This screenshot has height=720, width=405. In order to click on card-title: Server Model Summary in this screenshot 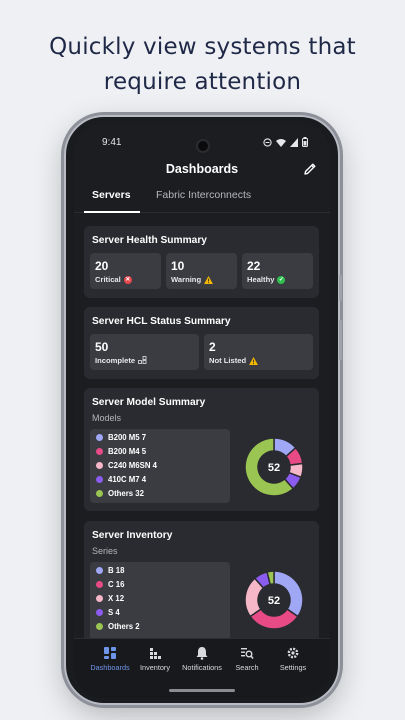, I will do `click(149, 402)`.